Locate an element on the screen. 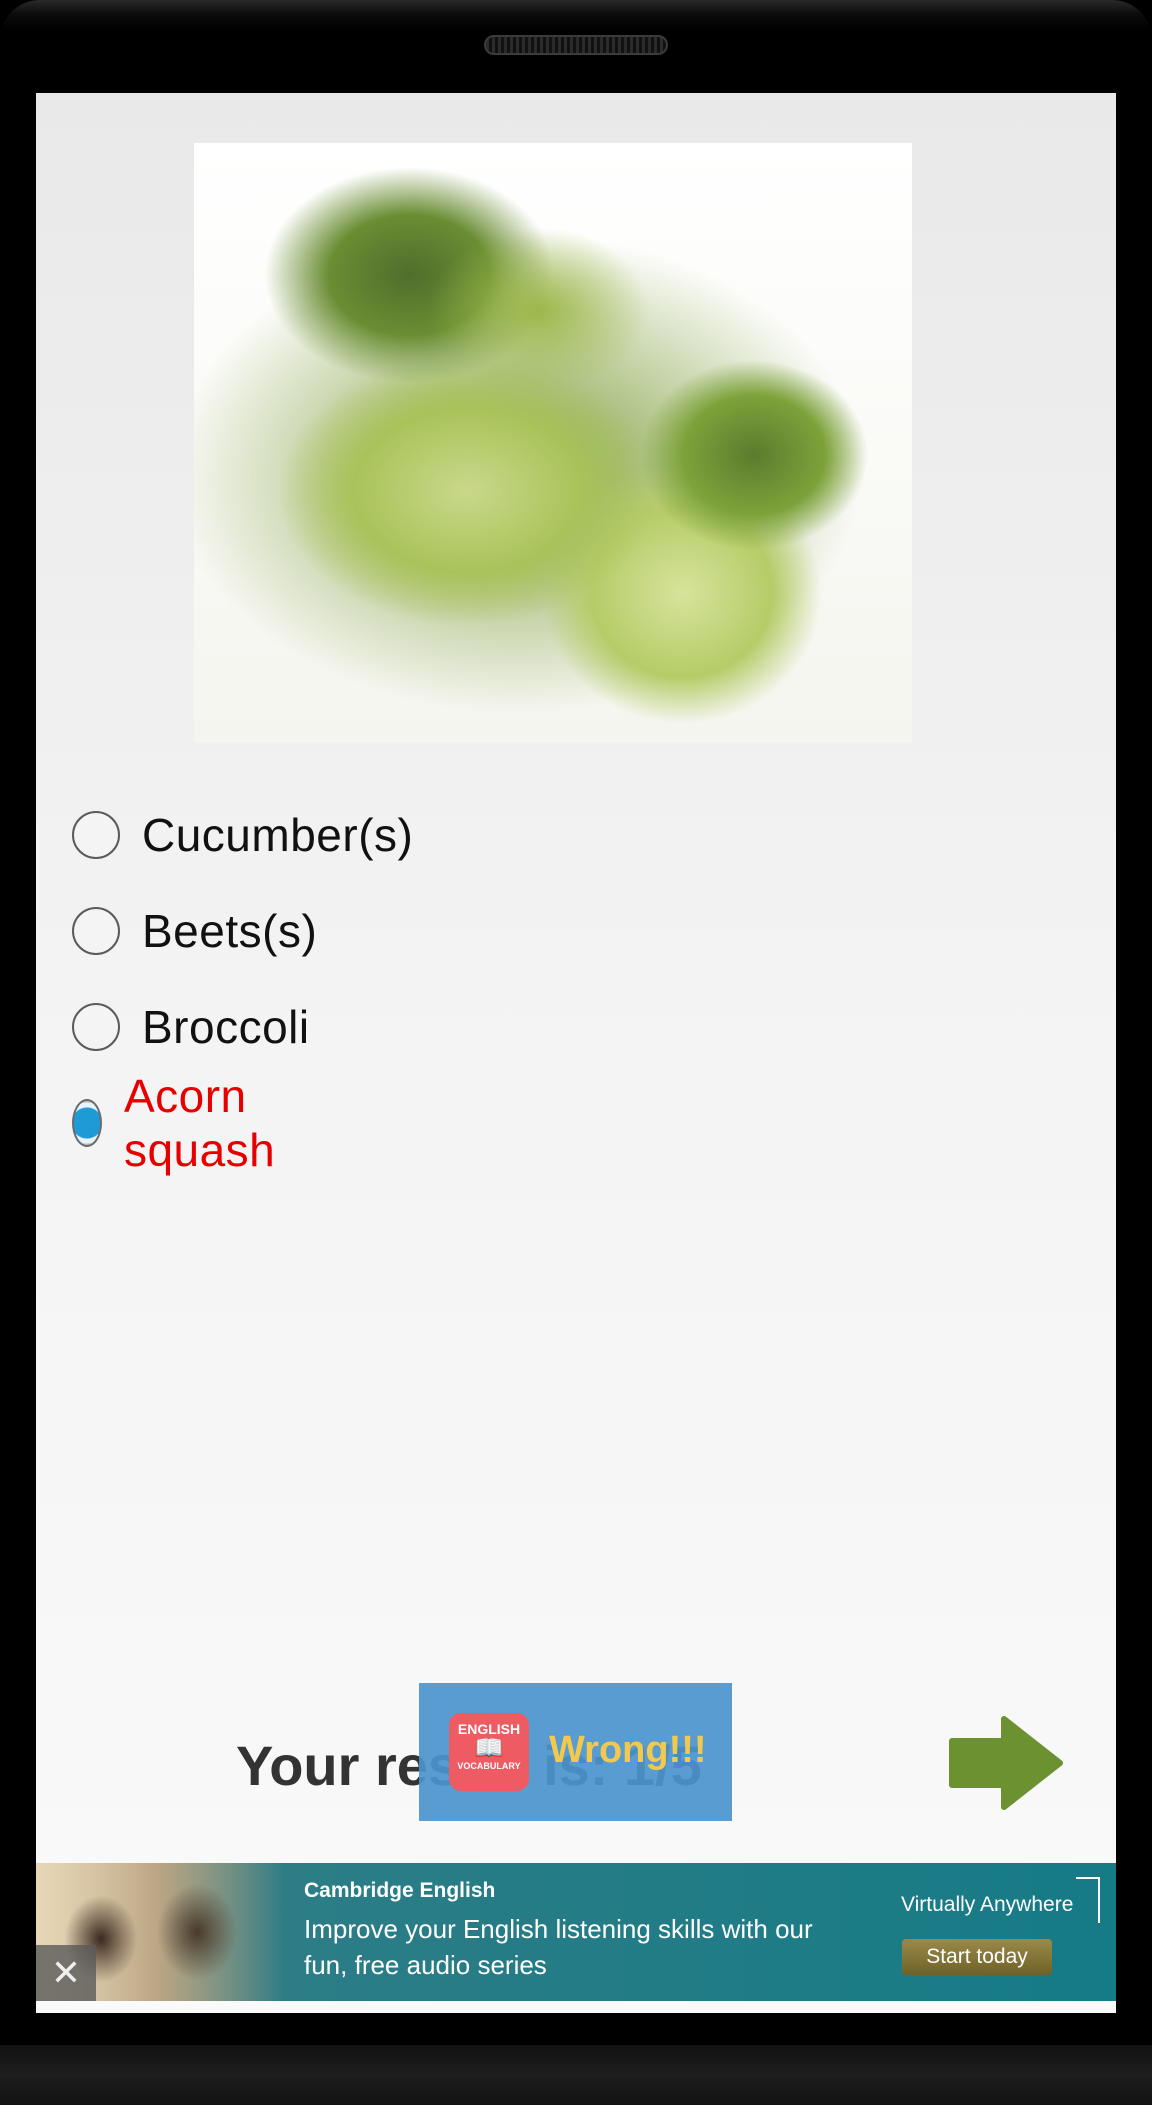  speaker-grille is located at coordinates (576, 45).